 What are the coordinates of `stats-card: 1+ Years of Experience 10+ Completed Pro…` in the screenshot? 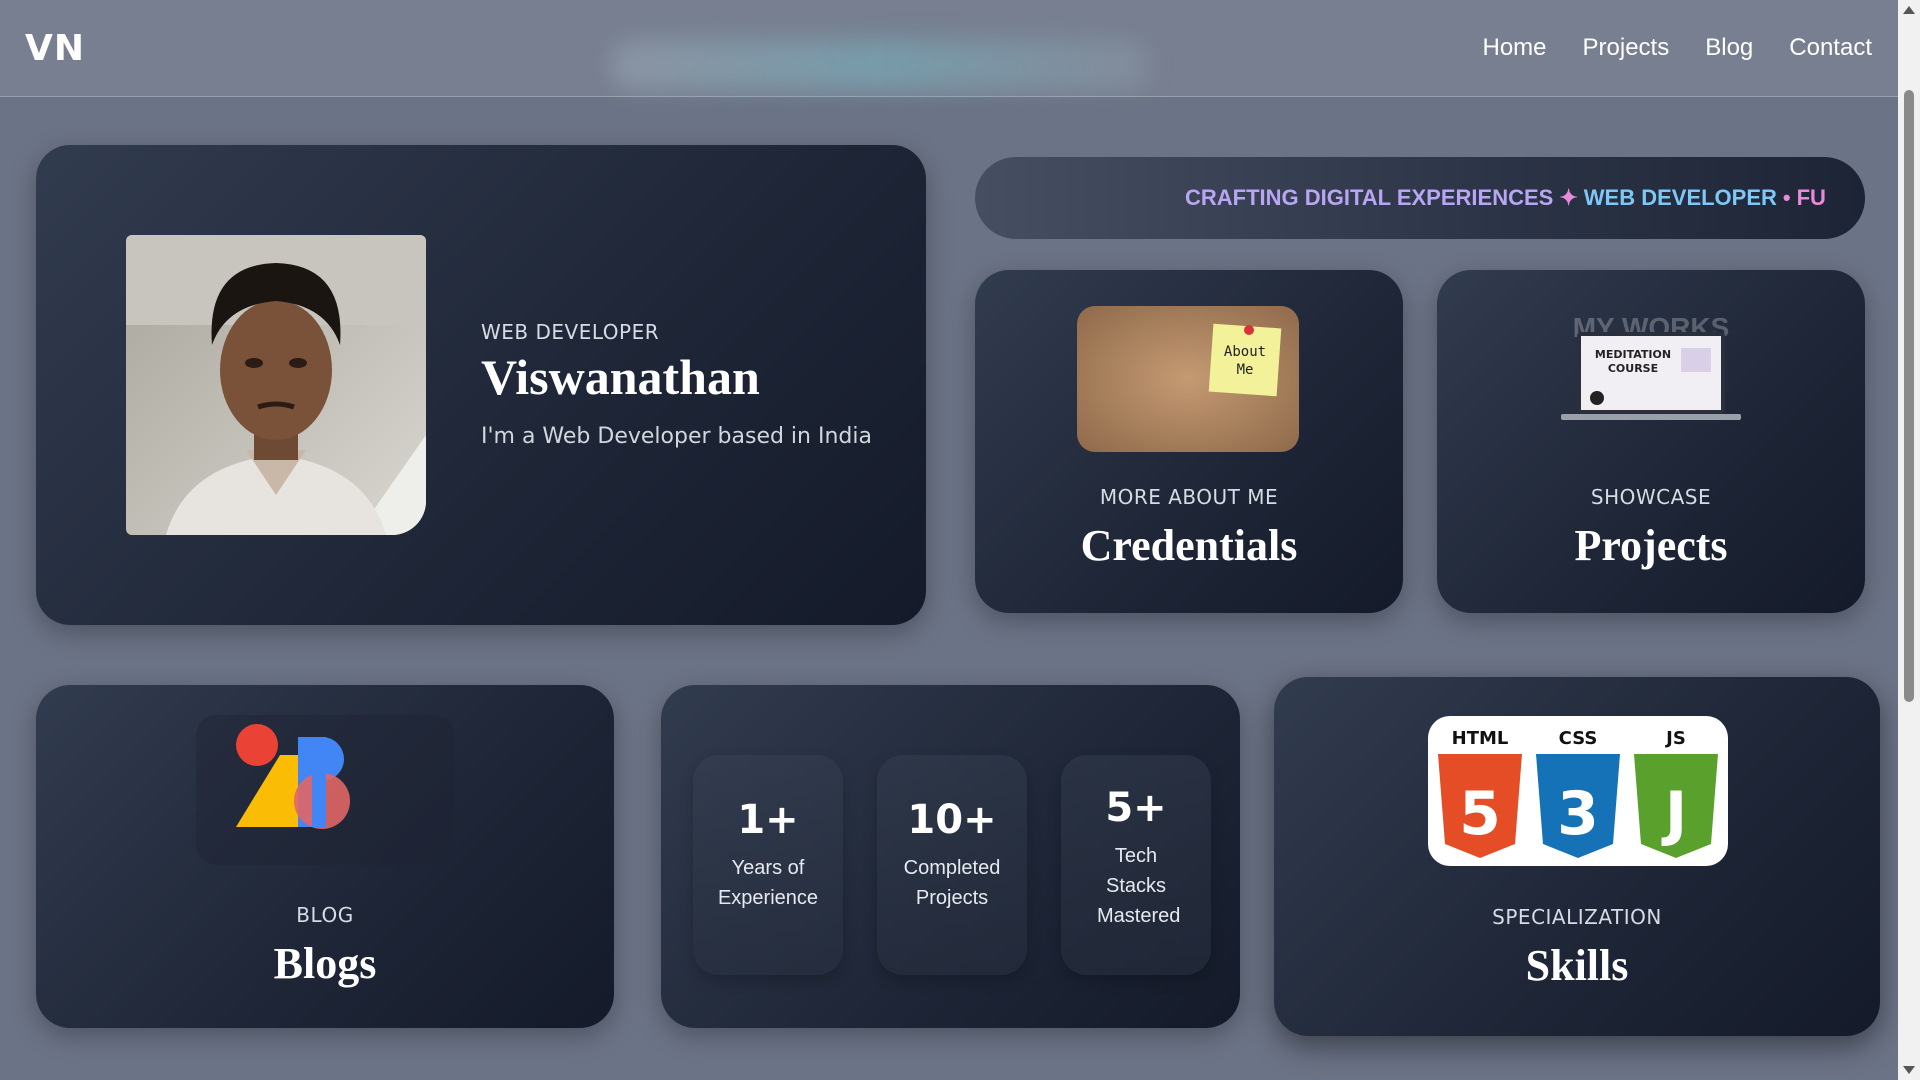 It's located at (950, 856).